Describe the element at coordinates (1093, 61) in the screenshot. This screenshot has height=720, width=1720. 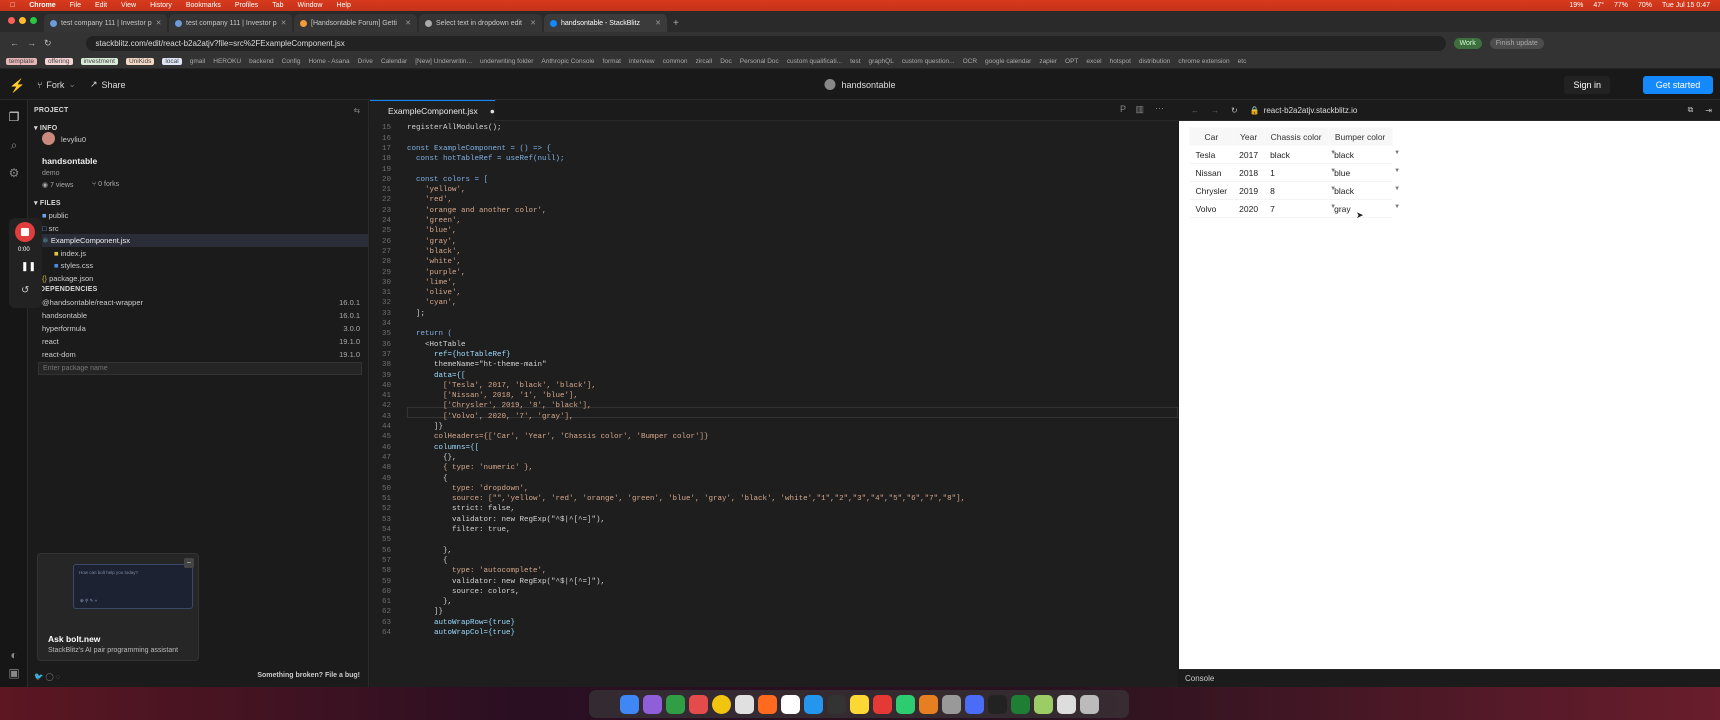
I see `bookmark: excel` at that location.